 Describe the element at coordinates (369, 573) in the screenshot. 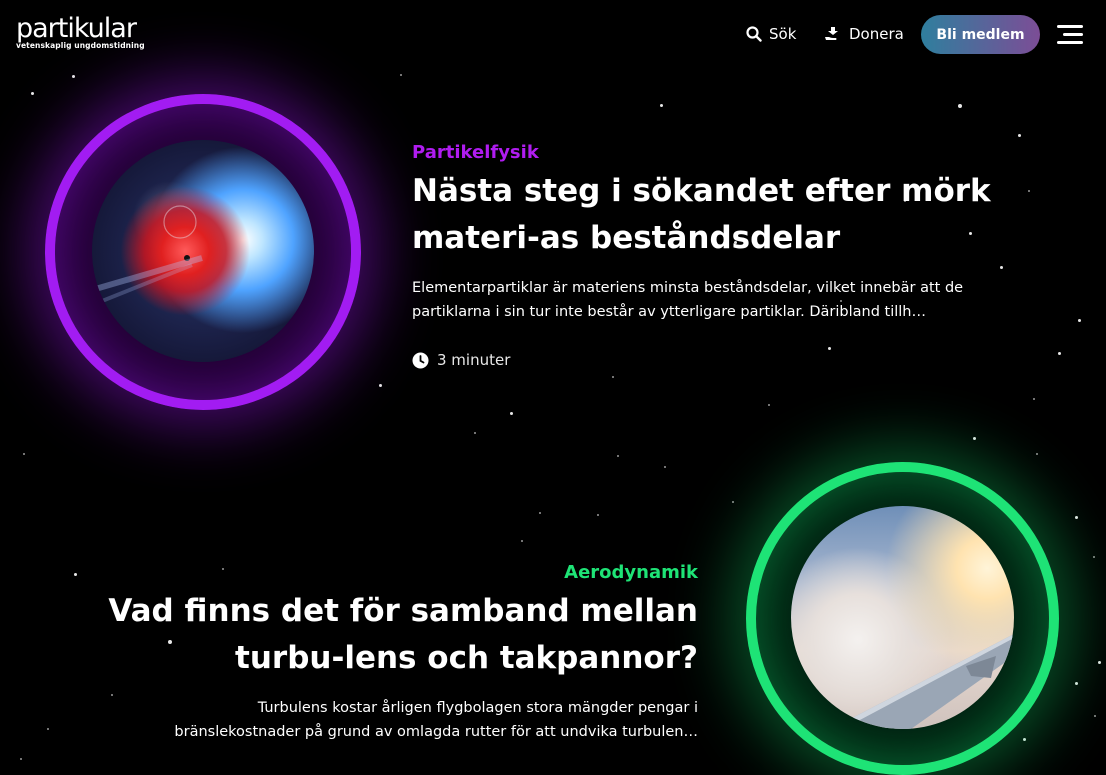

I see `article-category: Aerodynamik` at that location.